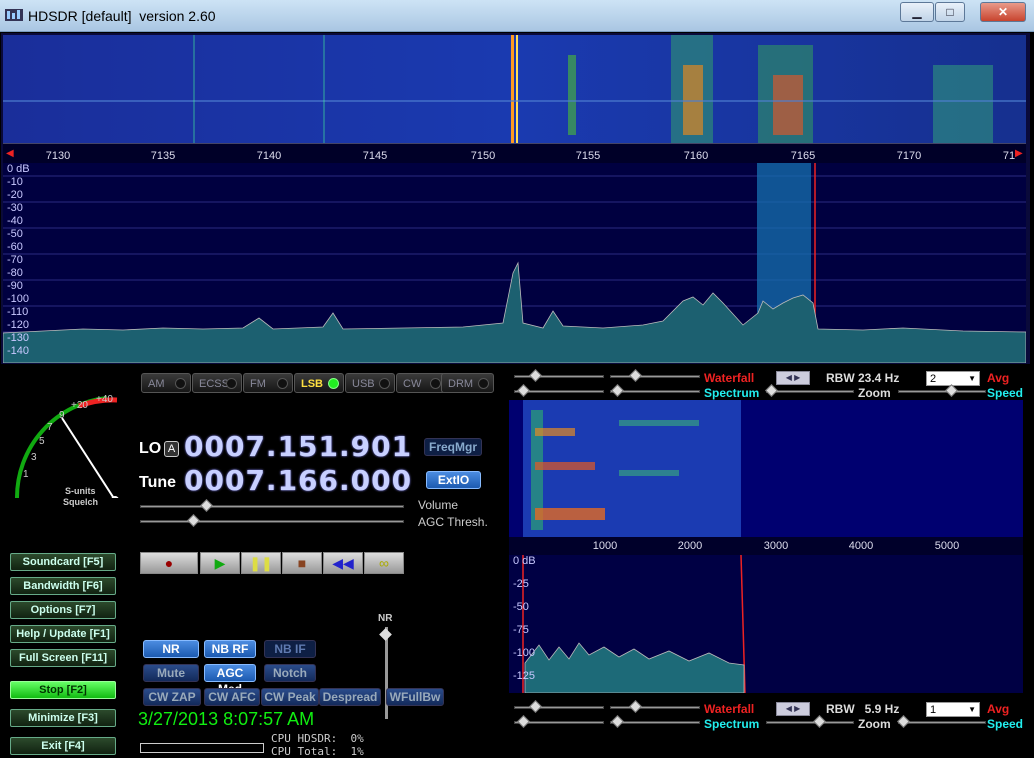 Image resolution: width=1034 pixels, height=758 pixels. What do you see at coordinates (63, 634) in the screenshot?
I see `help-update-button: Help / Update [F1]` at bounding box center [63, 634].